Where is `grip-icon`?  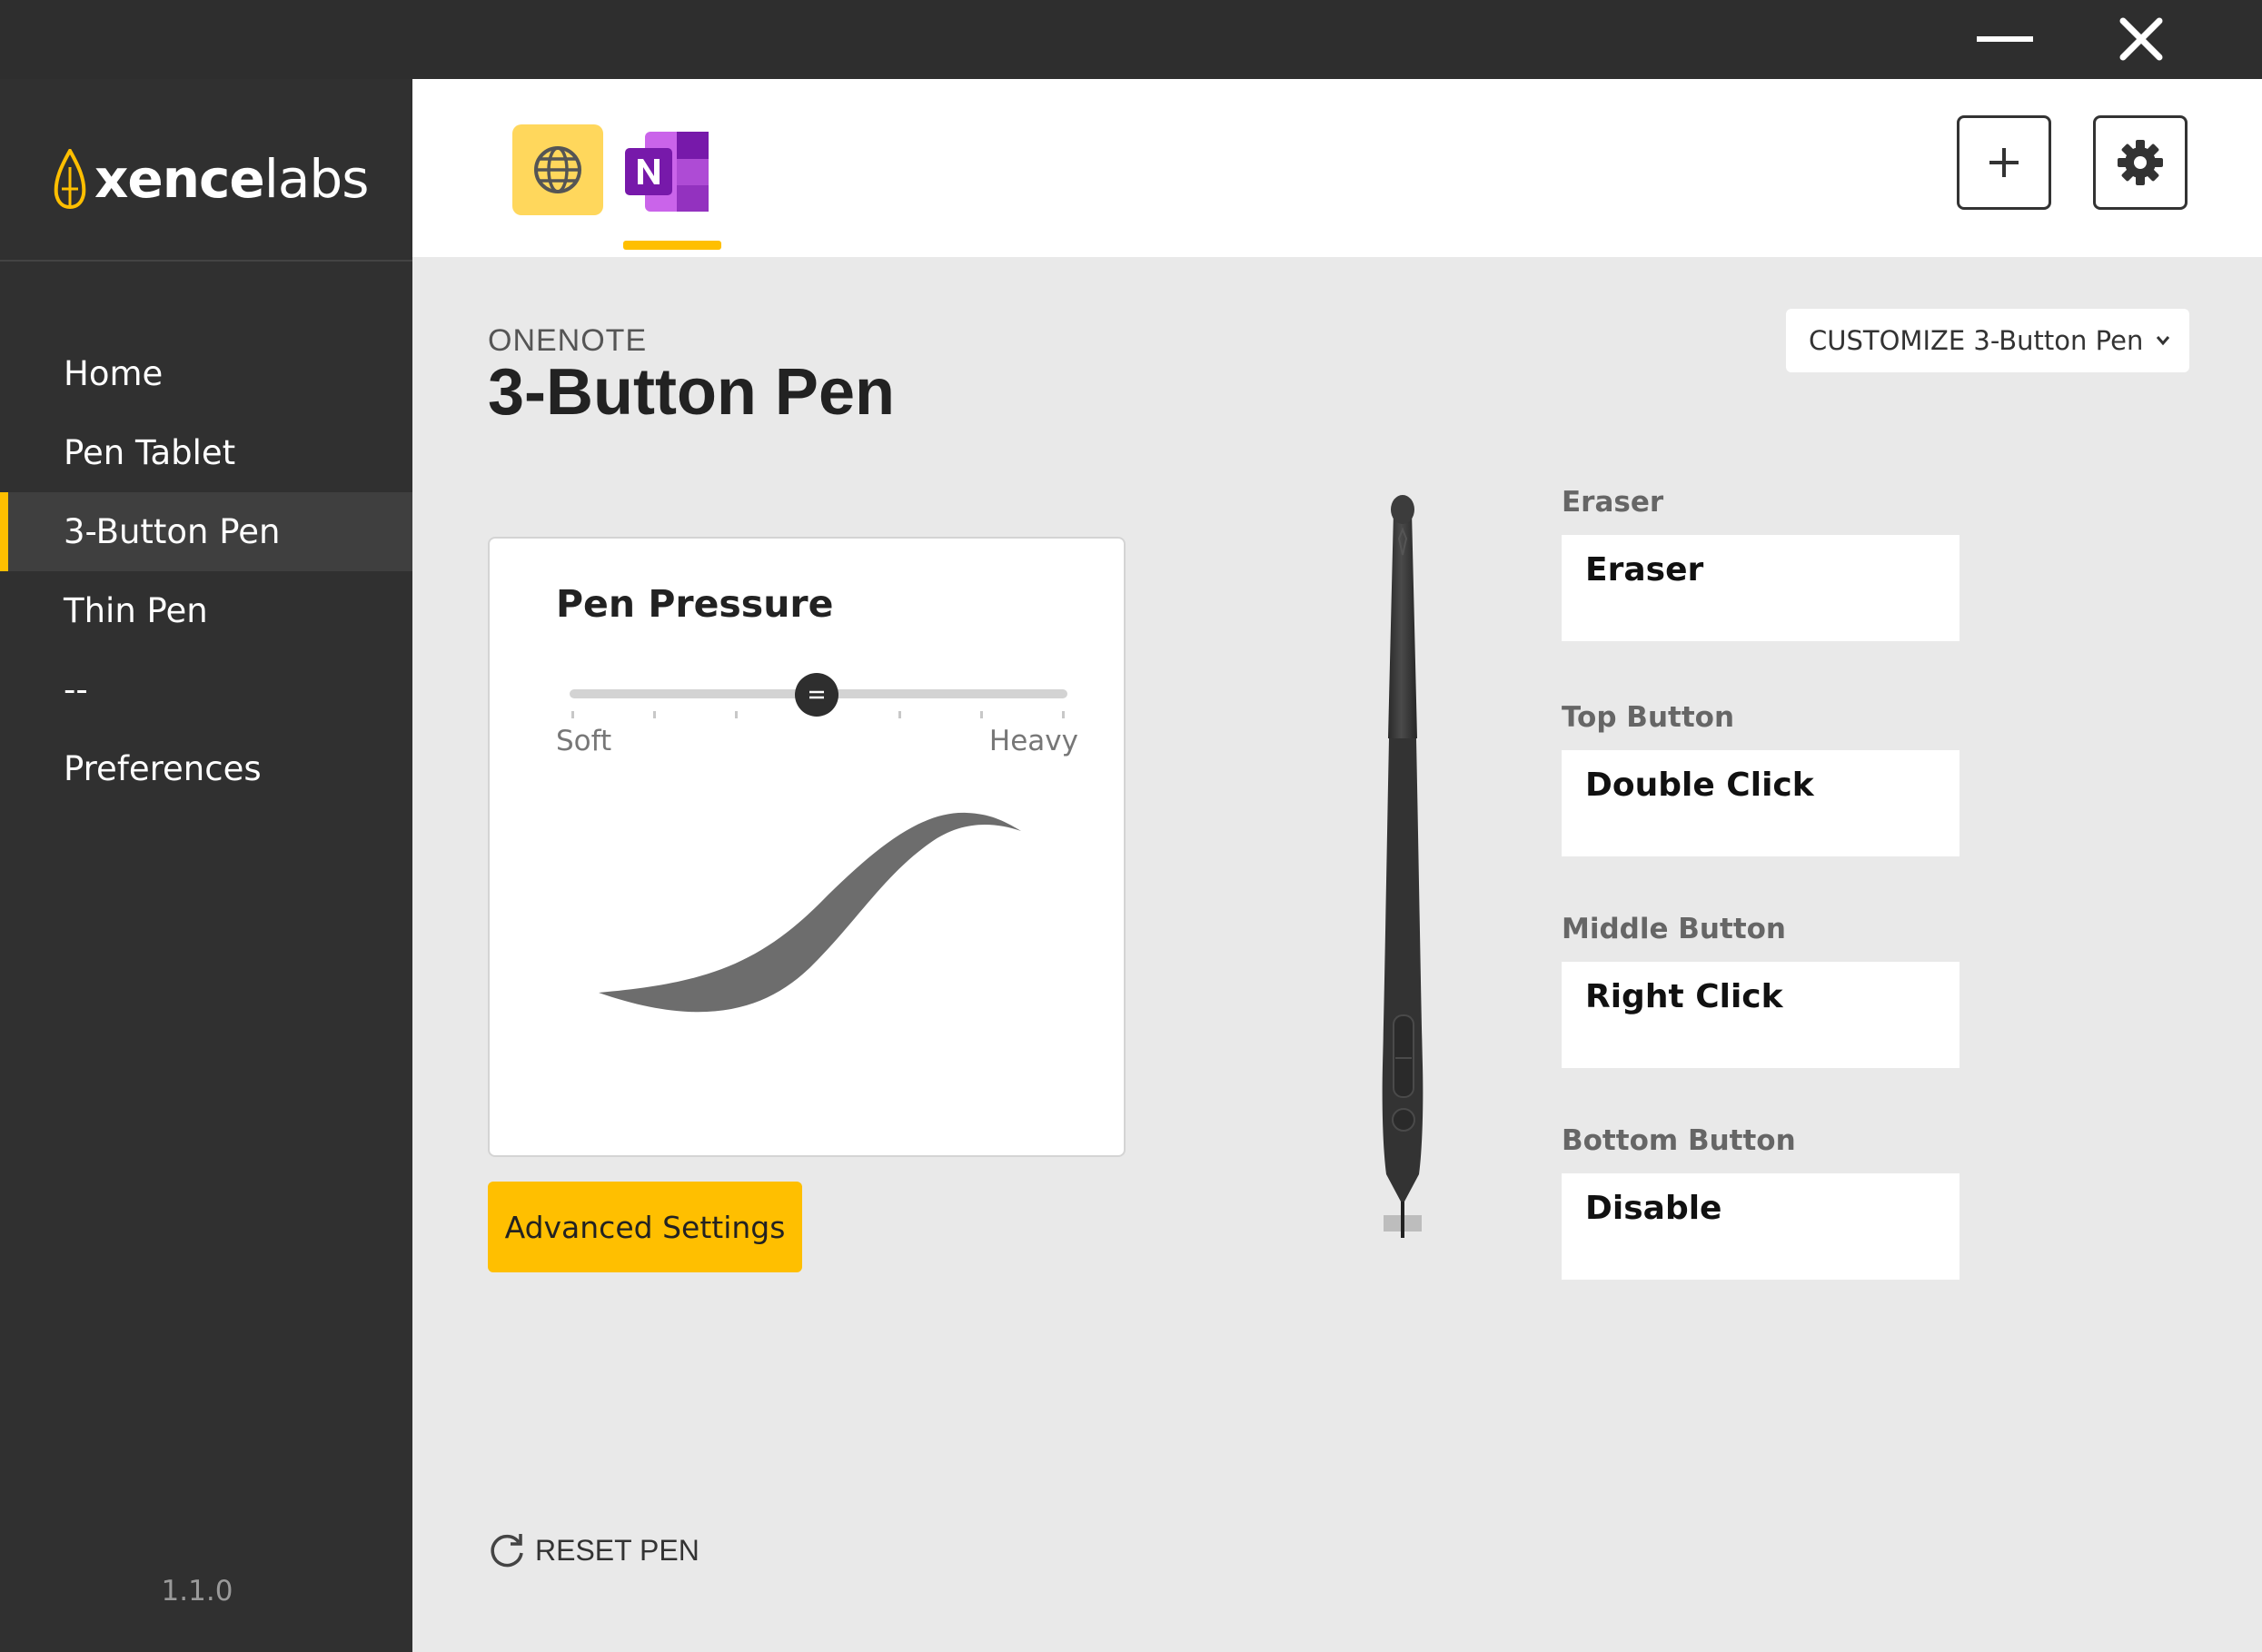 grip-icon is located at coordinates (816, 694).